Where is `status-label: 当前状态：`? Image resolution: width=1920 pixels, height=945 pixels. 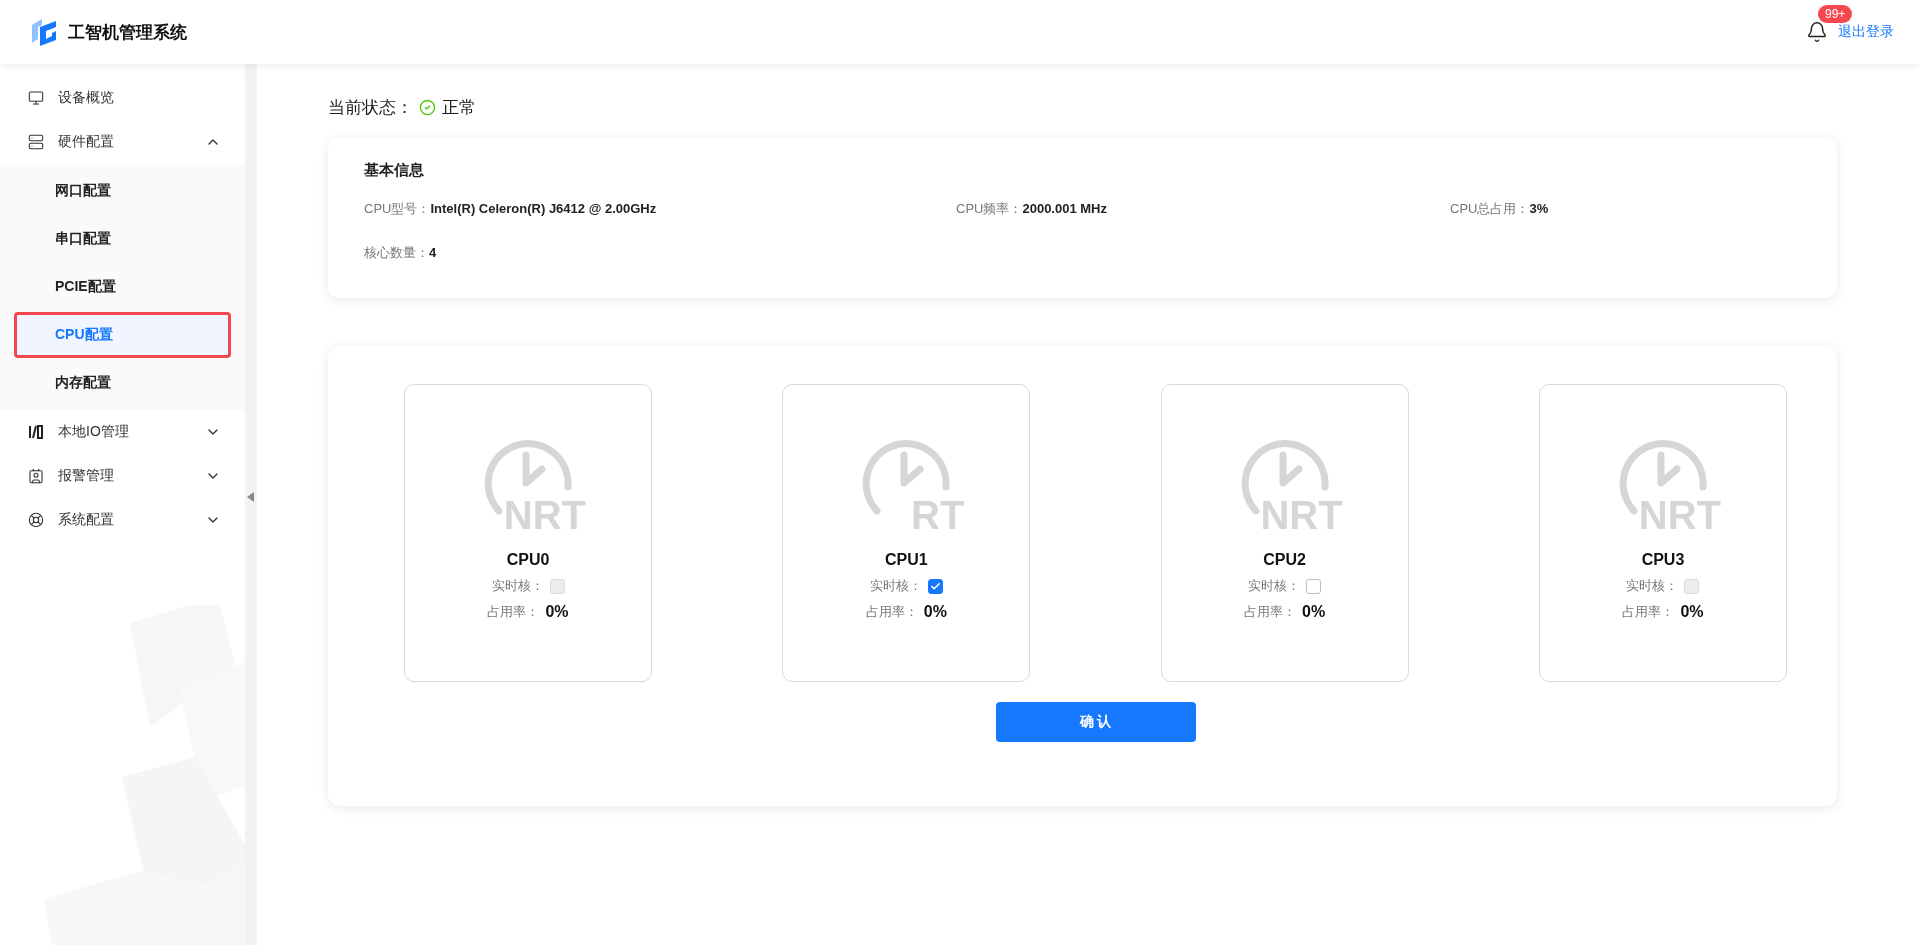
status-label: 当前状态： is located at coordinates (370, 108).